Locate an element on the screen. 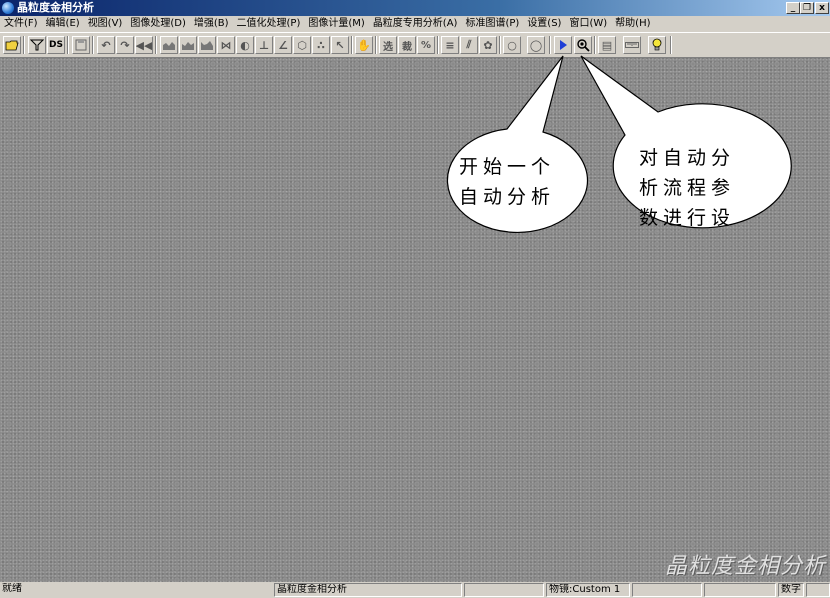 The image size is (830, 598). rewind-icon: ◀◀ is located at coordinates (144, 45).